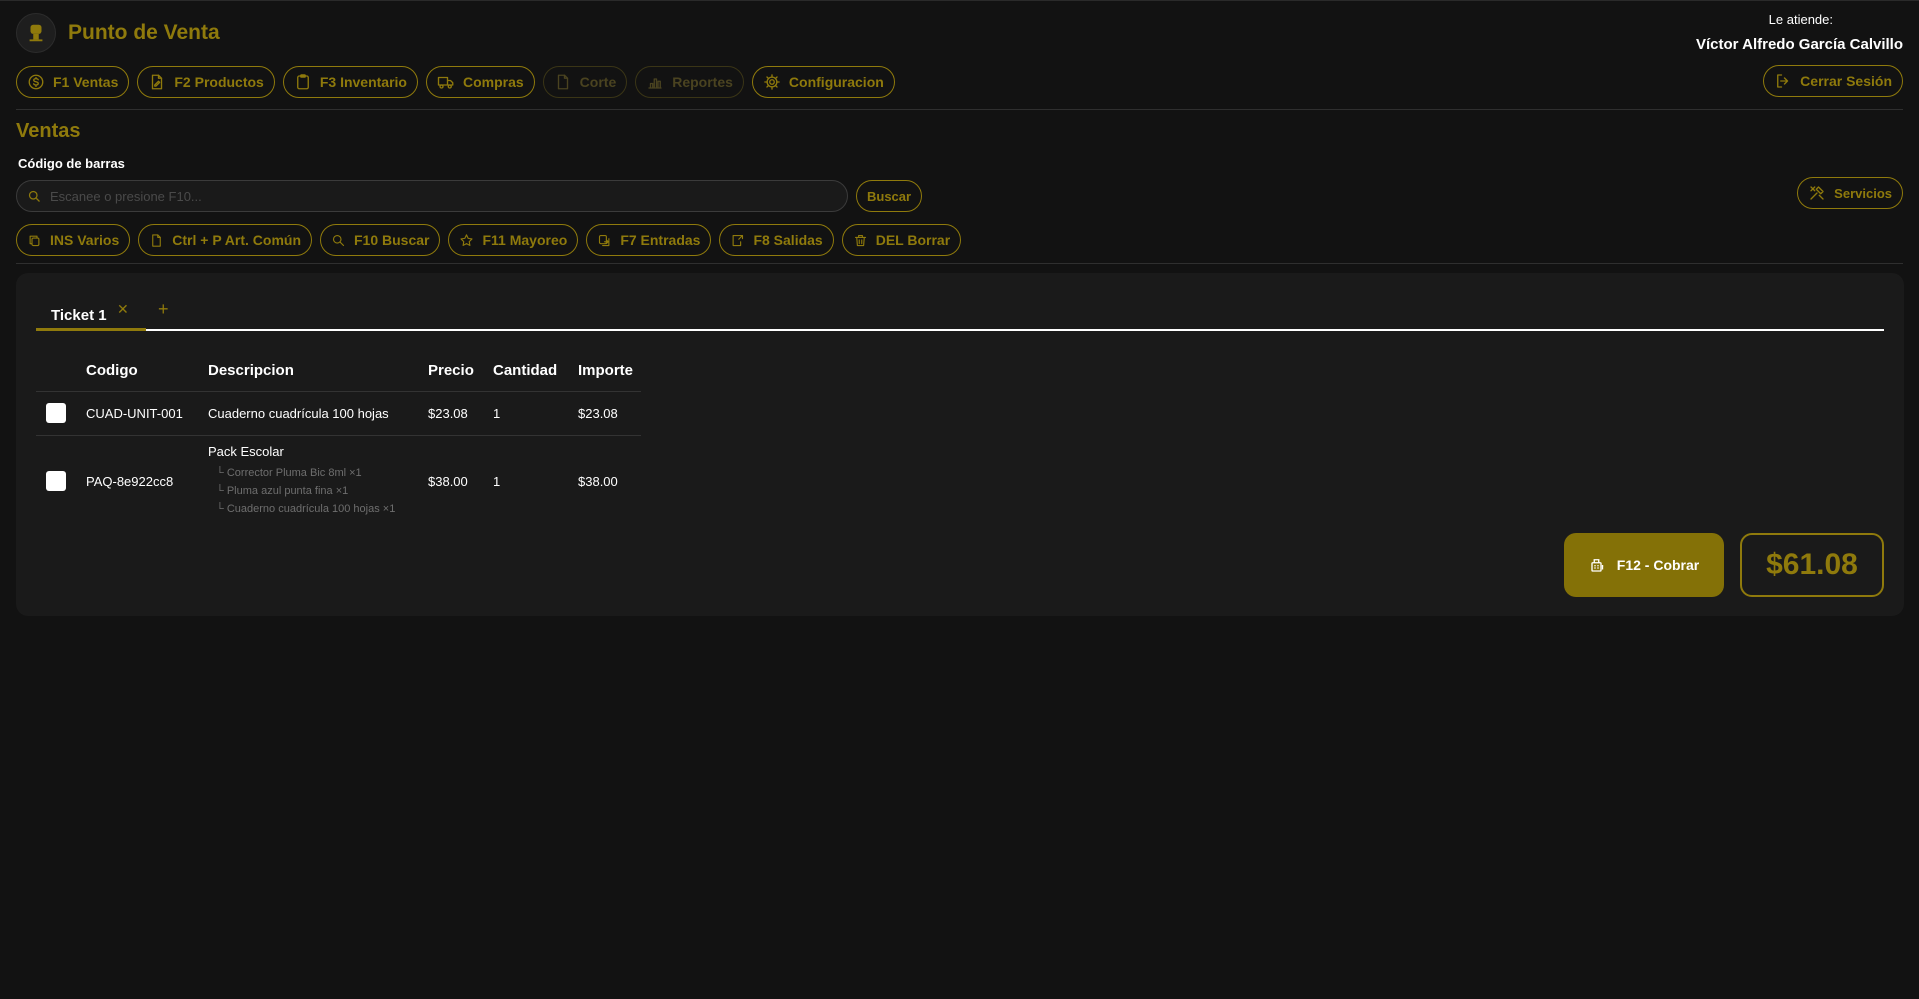 The height and width of the screenshot is (999, 1919). What do you see at coordinates (289, 473) in the screenshot?
I see `package-component: └ Corrector Pluma Bic 8ml ×1` at bounding box center [289, 473].